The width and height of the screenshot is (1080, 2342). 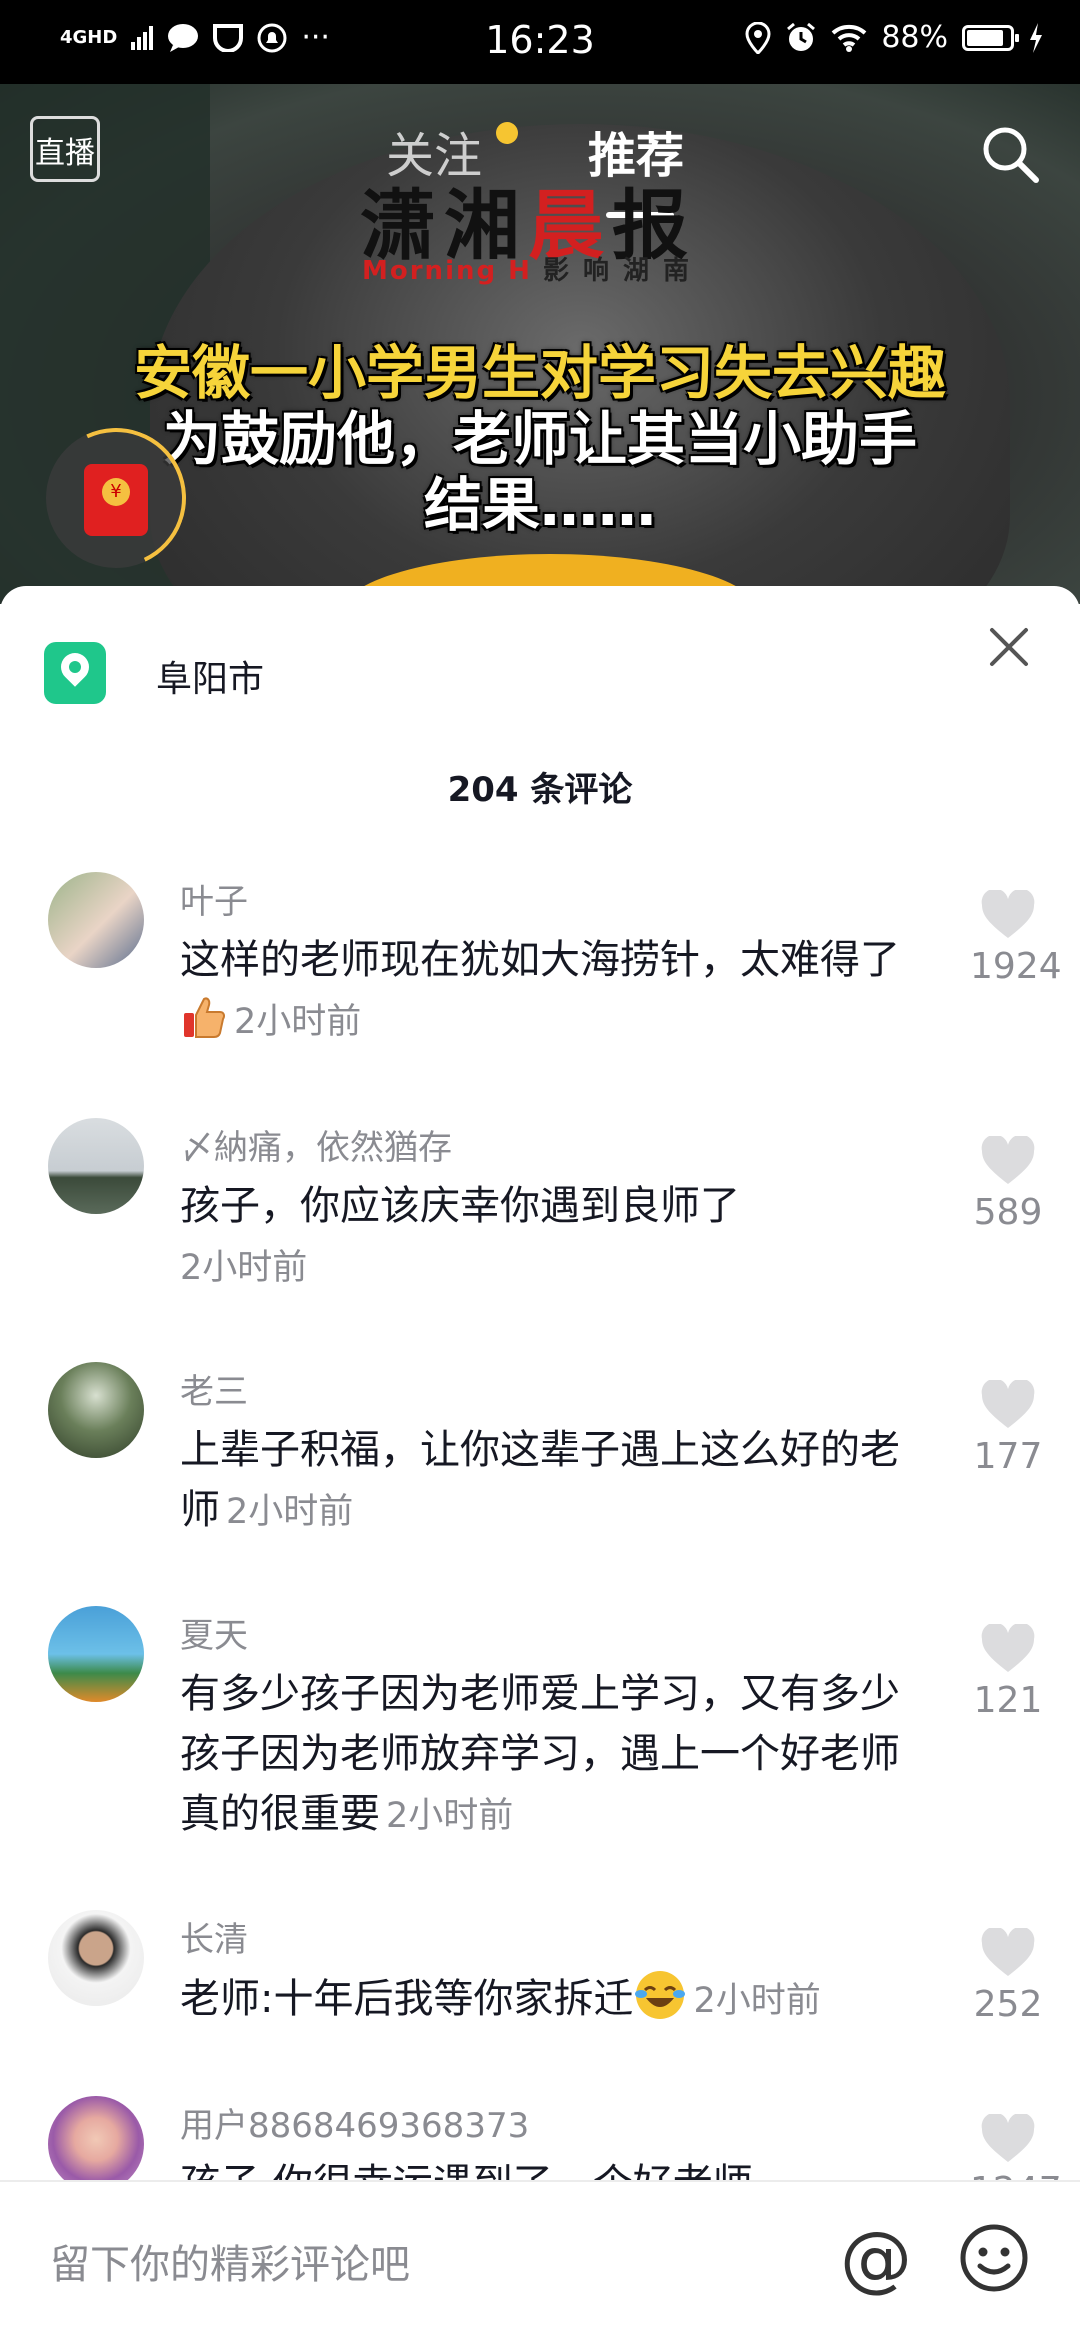 I want to click on battery-icon, so click(x=990, y=37).